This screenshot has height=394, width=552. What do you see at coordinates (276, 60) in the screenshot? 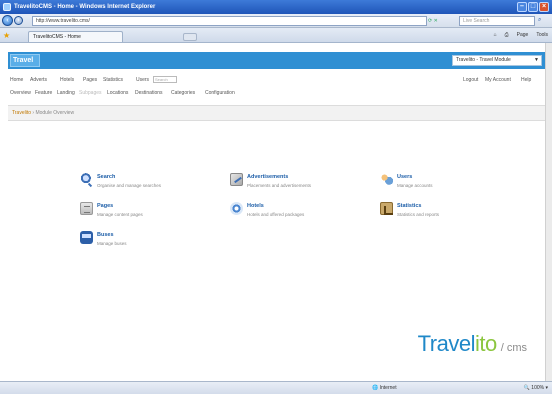
I see `app-header: Travel Travelito - Travel Module ▼` at bounding box center [276, 60].